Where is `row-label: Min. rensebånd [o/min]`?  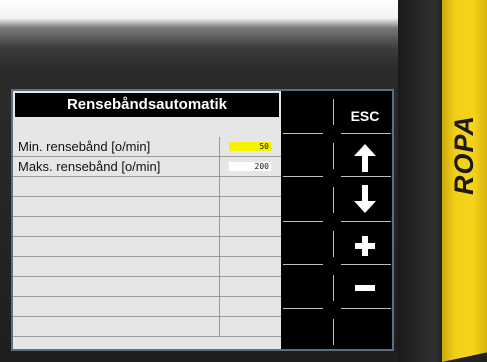 row-label: Min. rensebånd [o/min] is located at coordinates (84, 146).